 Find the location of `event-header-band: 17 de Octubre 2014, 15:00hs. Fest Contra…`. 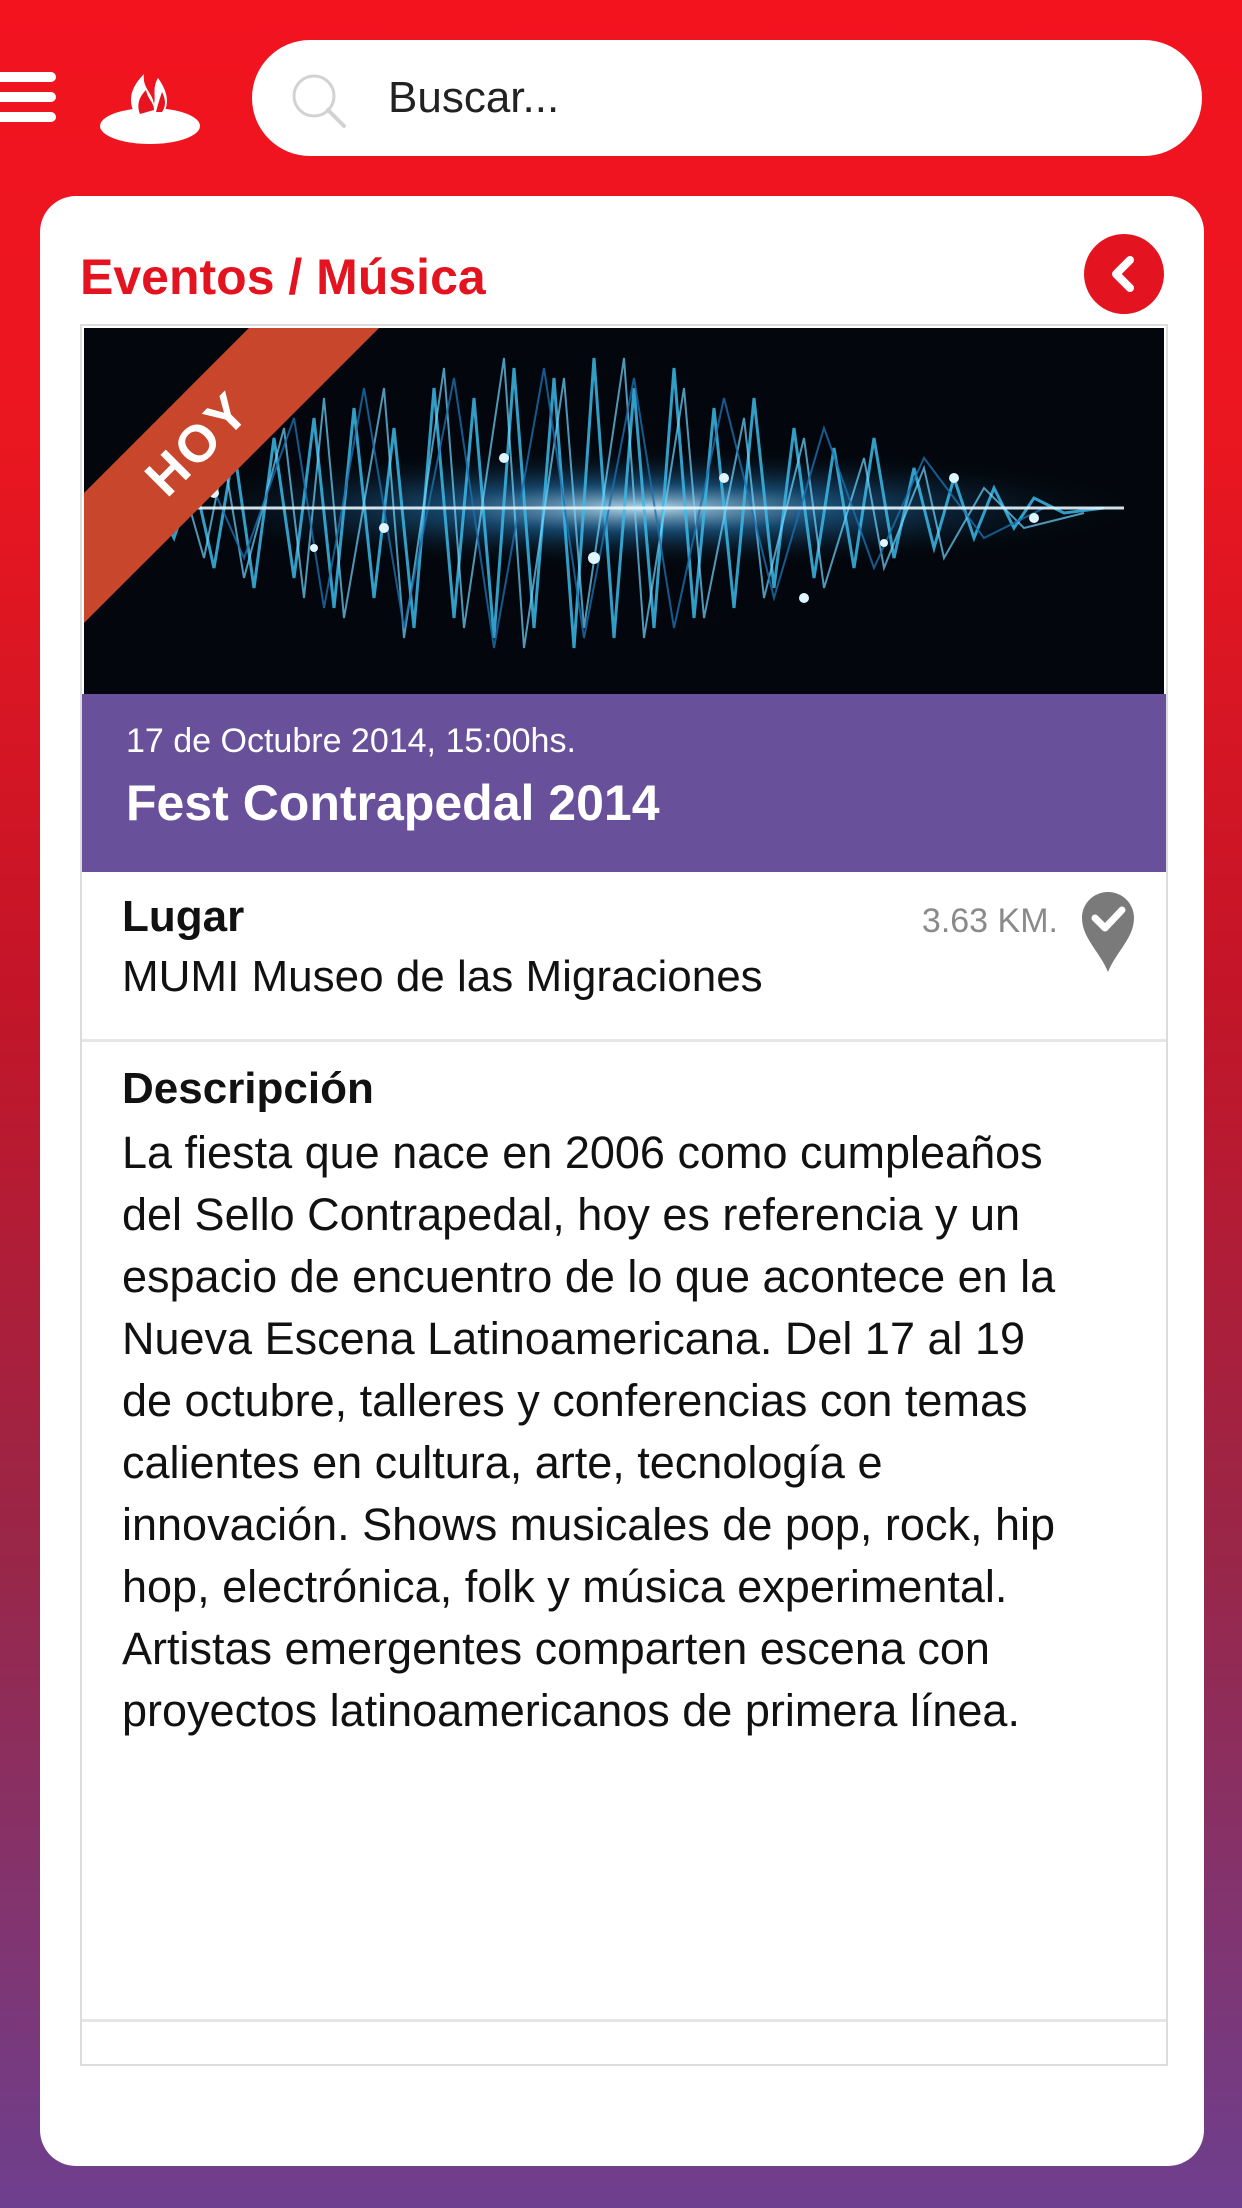

event-header-band: 17 de Octubre 2014, 15:00hs. Fest Contra… is located at coordinates (624, 783).